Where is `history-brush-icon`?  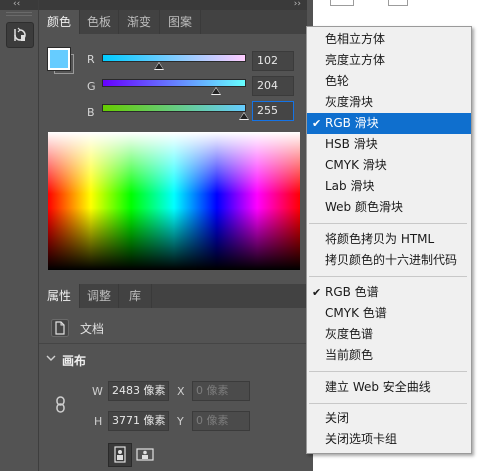 history-brush-icon is located at coordinates (20, 34).